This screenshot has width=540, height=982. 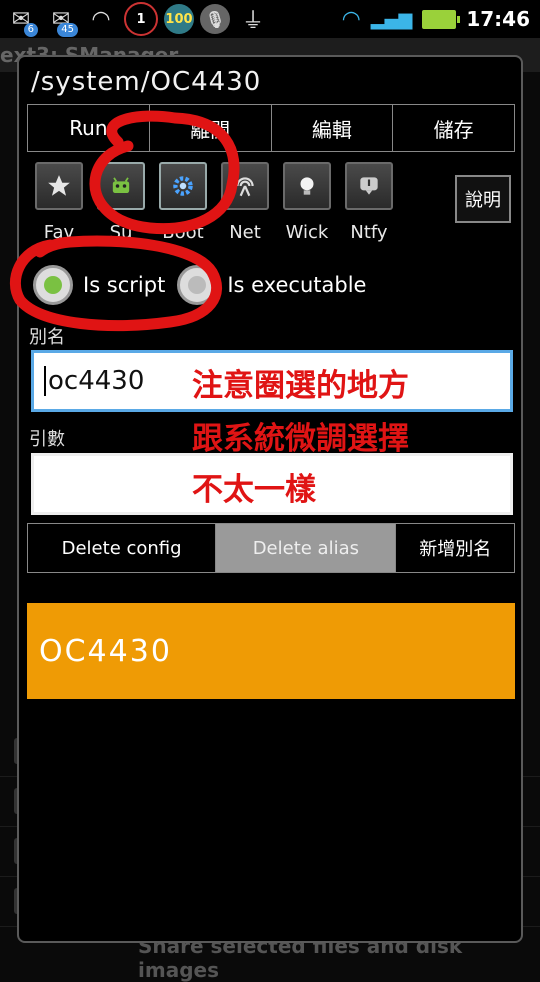 I want to click on is-script-radio, so click(x=53, y=285).